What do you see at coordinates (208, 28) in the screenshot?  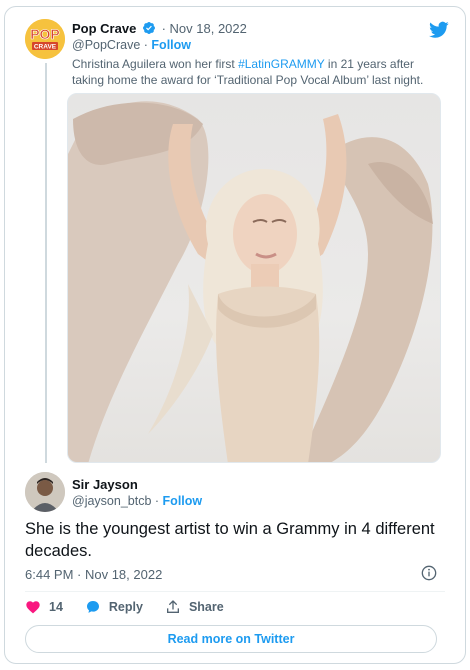 I see `parent-tweet-date: Nov 18, 2022` at bounding box center [208, 28].